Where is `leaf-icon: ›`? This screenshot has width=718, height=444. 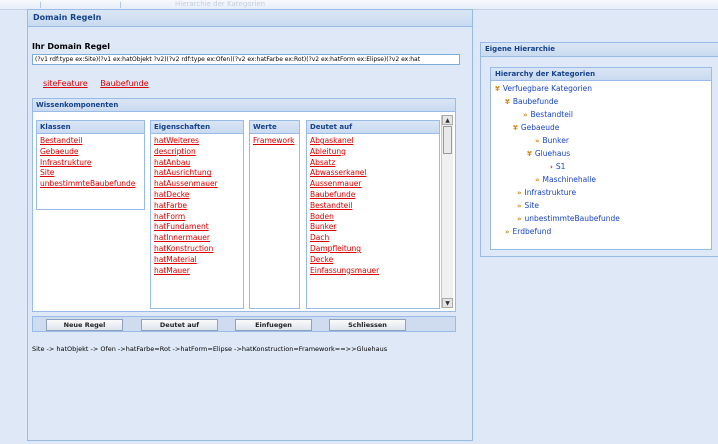 leaf-icon: › is located at coordinates (551, 167).